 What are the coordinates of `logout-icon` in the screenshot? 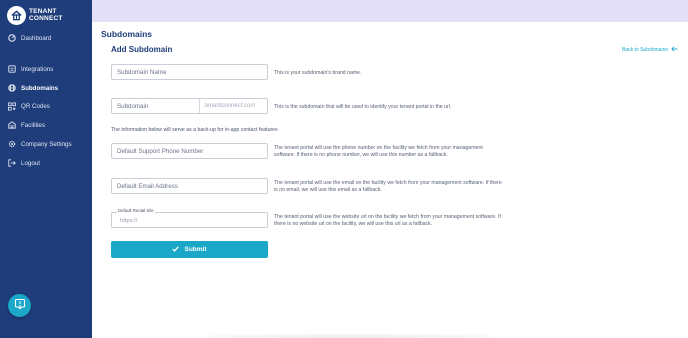 It's located at (12, 163).